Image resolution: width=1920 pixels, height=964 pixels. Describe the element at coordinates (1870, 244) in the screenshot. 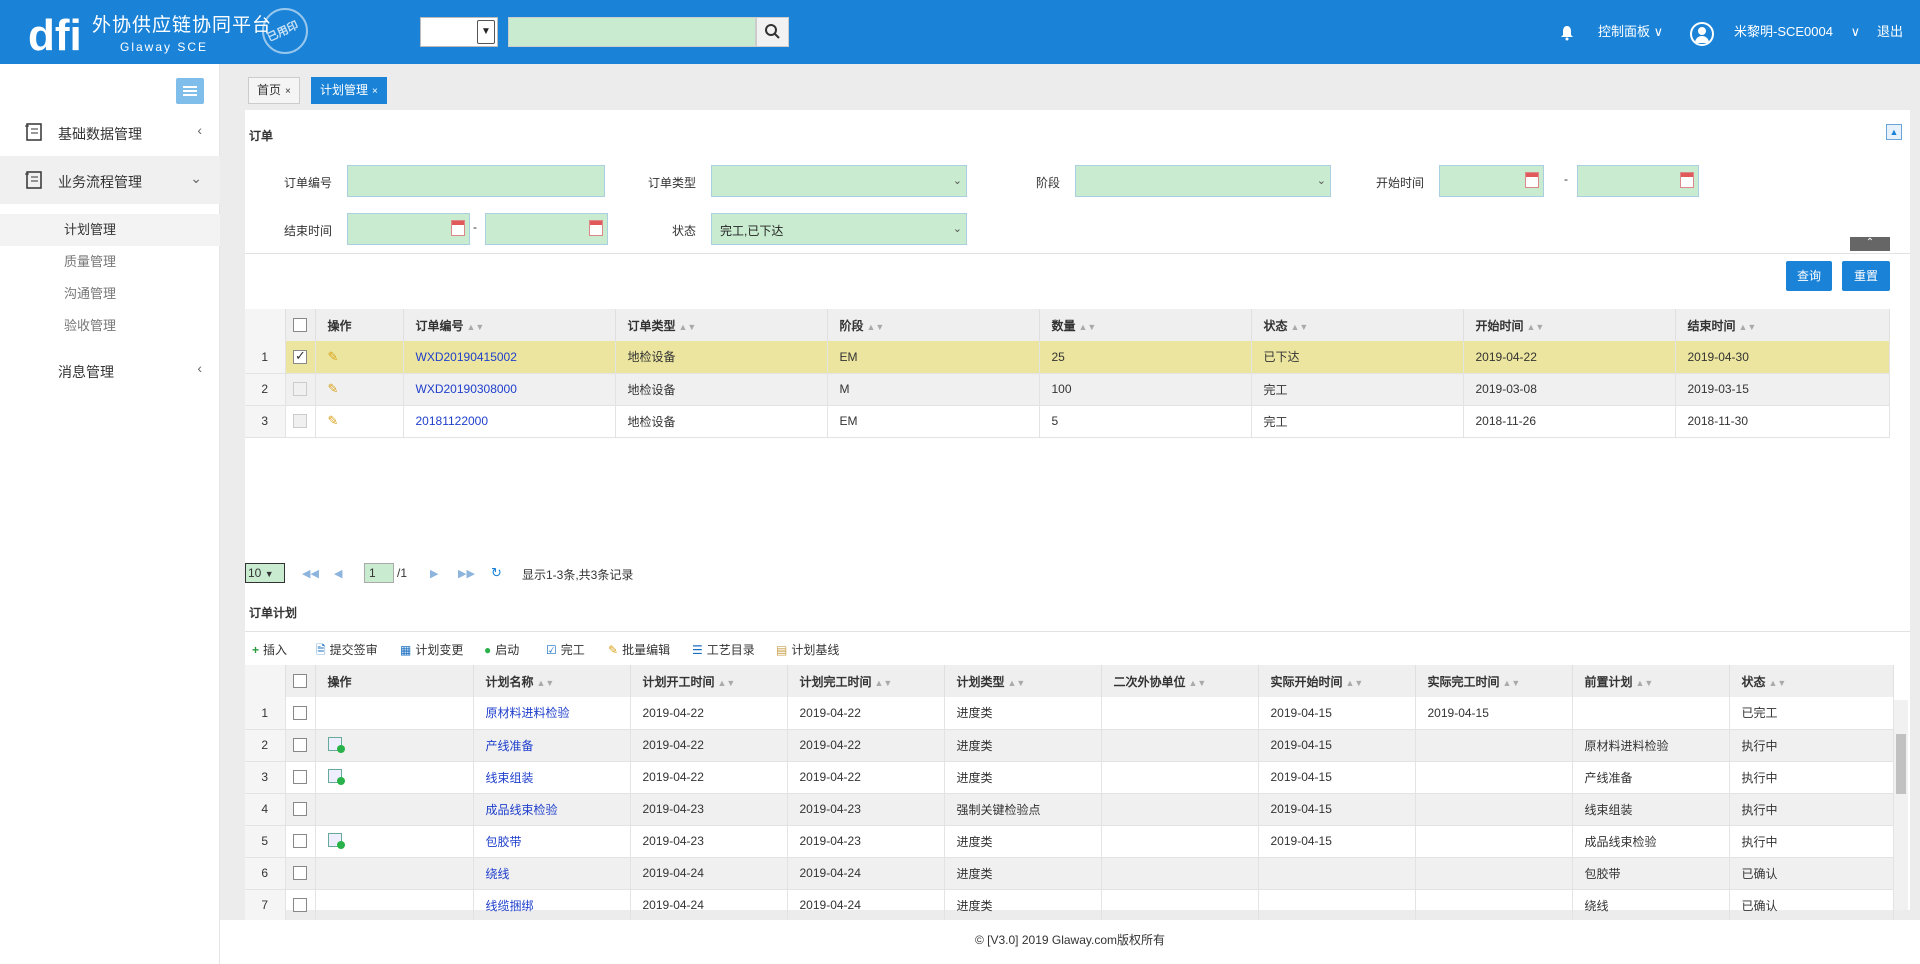

I see `collapse-form-toggle: ⌃` at that location.